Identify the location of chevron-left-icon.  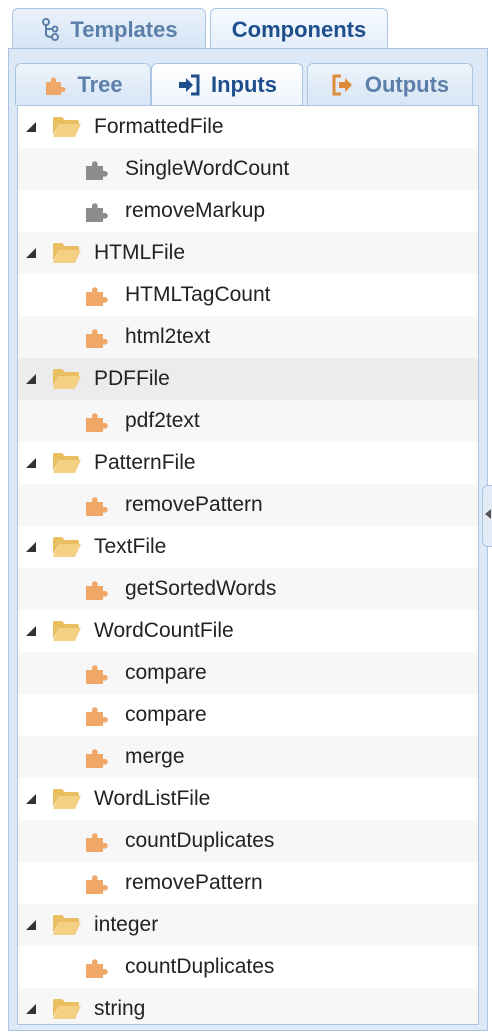
(488, 516).